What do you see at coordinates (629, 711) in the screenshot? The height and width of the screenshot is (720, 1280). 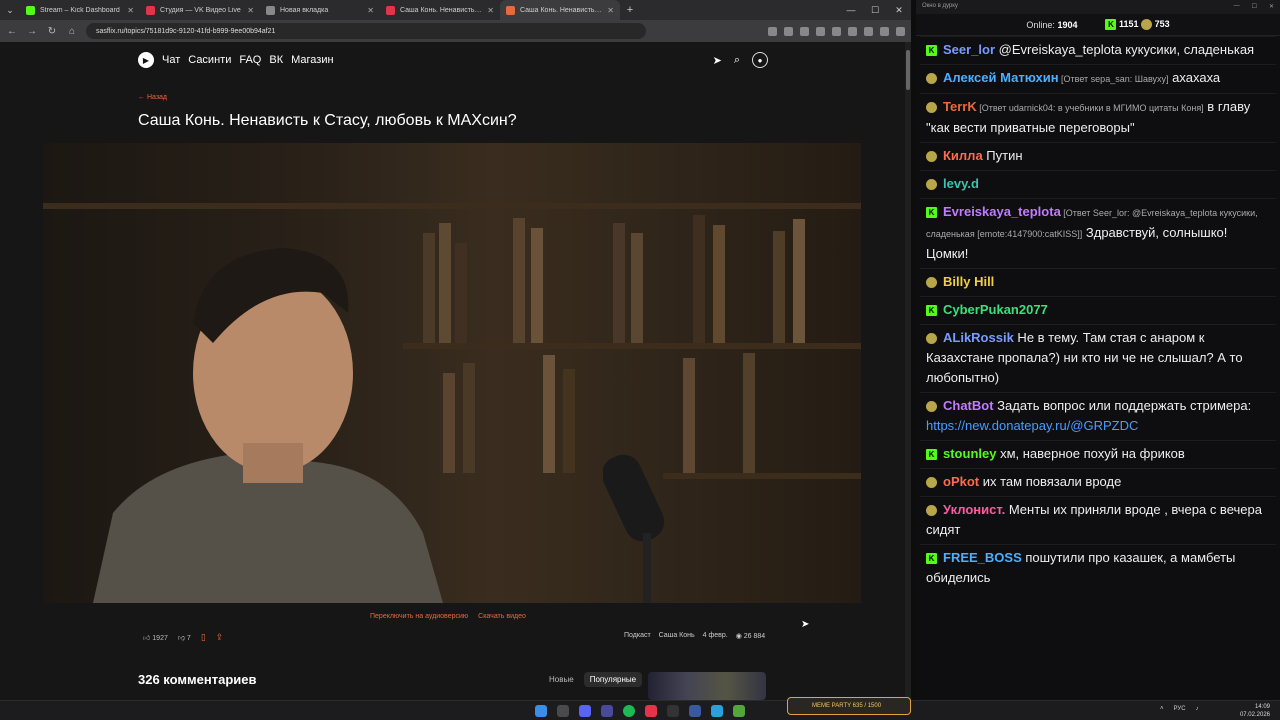 I see `spotify-icon` at bounding box center [629, 711].